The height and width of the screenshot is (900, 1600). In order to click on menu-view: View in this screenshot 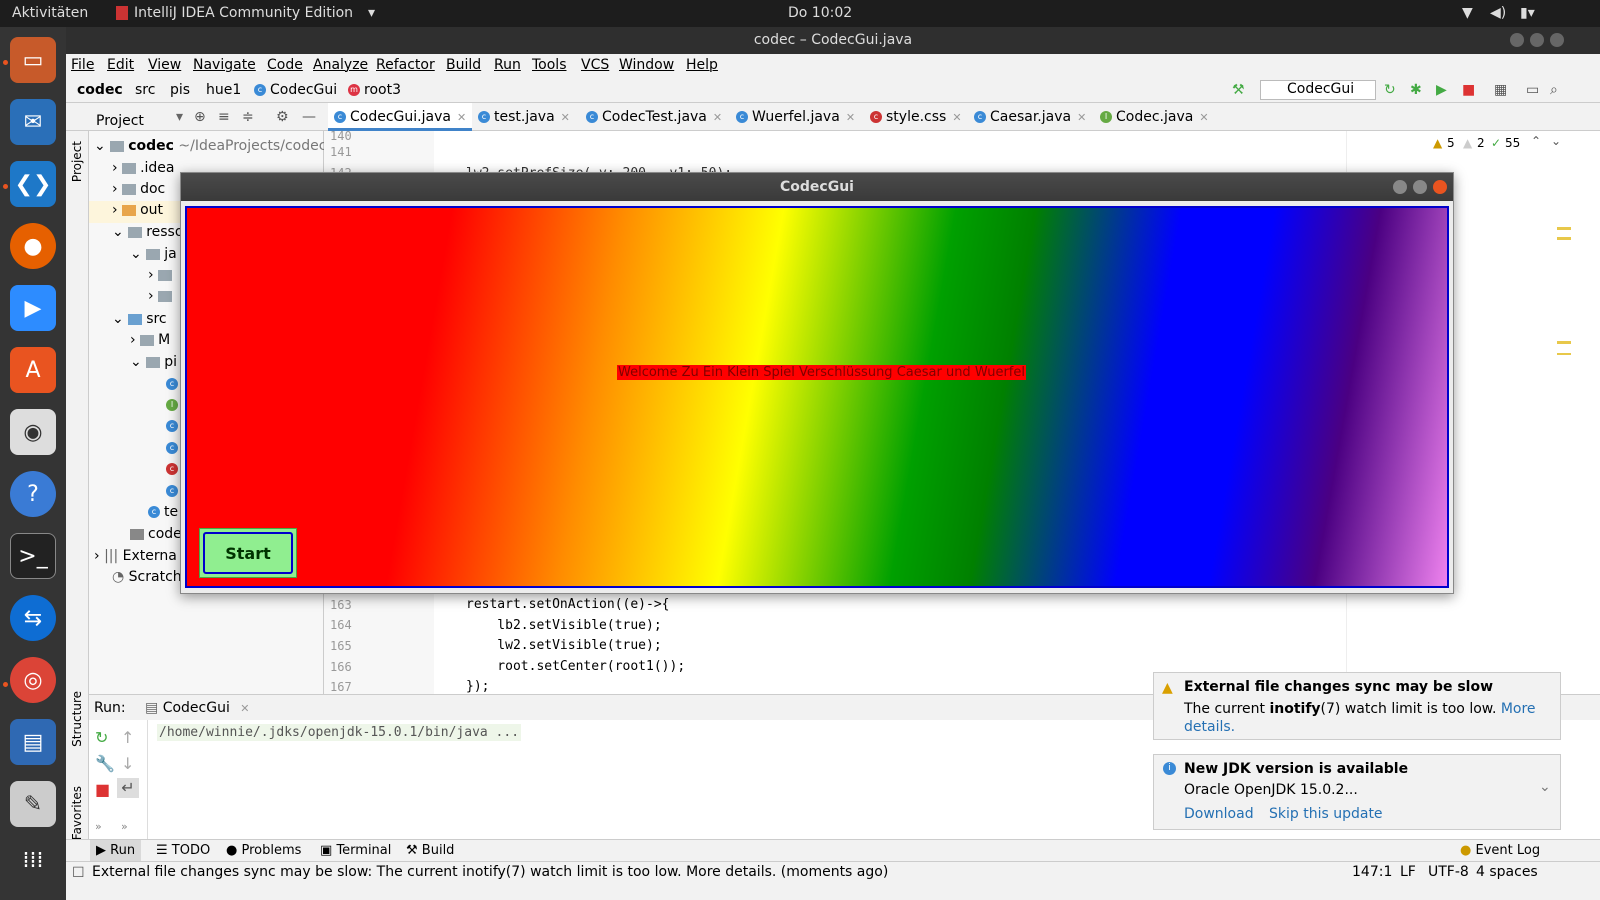, I will do `click(164, 65)`.